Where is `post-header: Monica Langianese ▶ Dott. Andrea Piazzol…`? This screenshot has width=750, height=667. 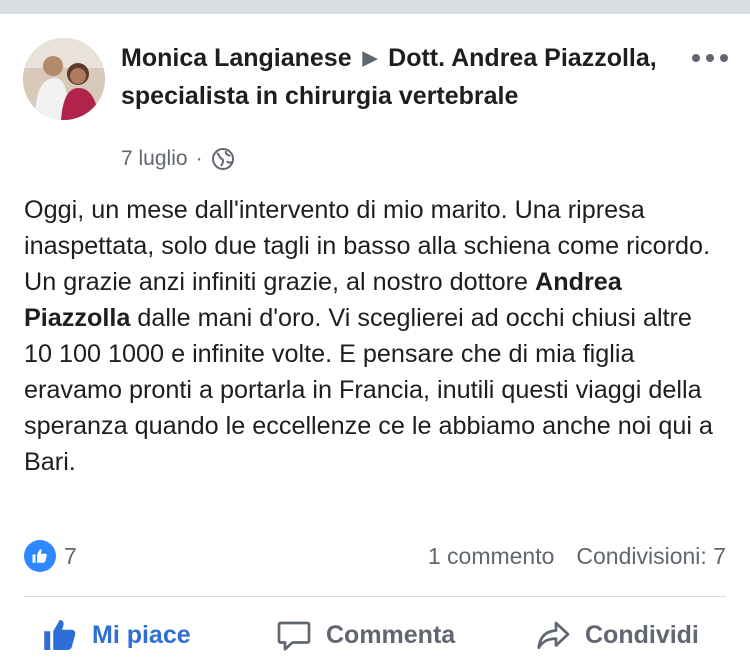 post-header: Monica Langianese ▶ Dott. Andrea Piazzol… is located at coordinates (391, 77).